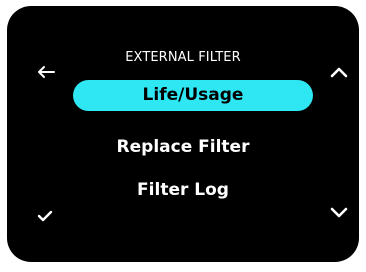 This screenshot has height=272, width=366. Describe the element at coordinates (45, 216) in the screenshot. I see `checkmark-icon` at that location.